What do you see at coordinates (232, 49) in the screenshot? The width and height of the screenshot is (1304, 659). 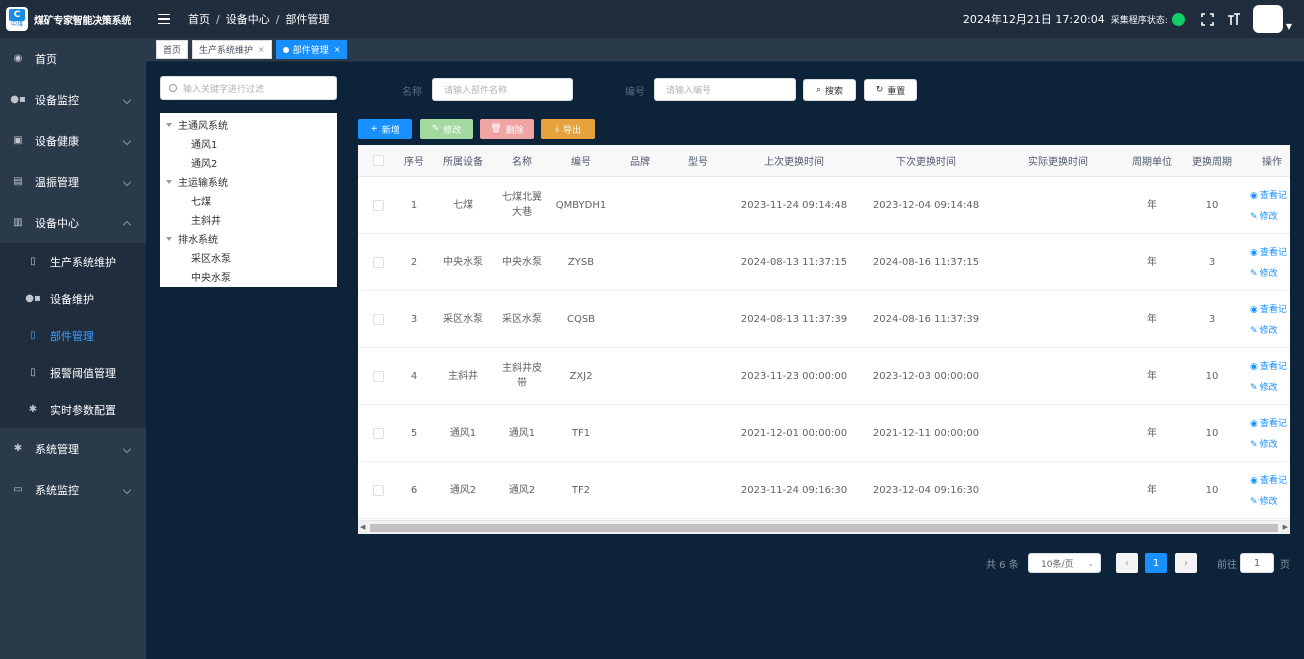 I see `tag-production-maintenance: 生产系统维护 ×` at bounding box center [232, 49].